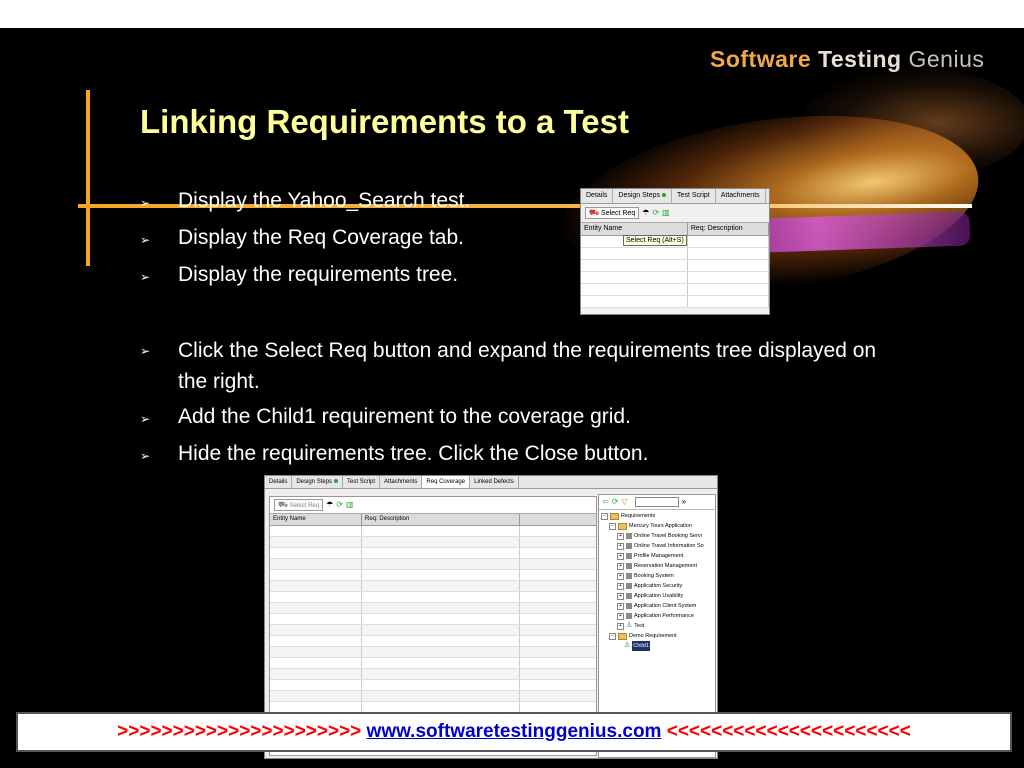 This screenshot has height=768, width=1024. I want to click on tree-node: + Profile Management, so click(657, 556).